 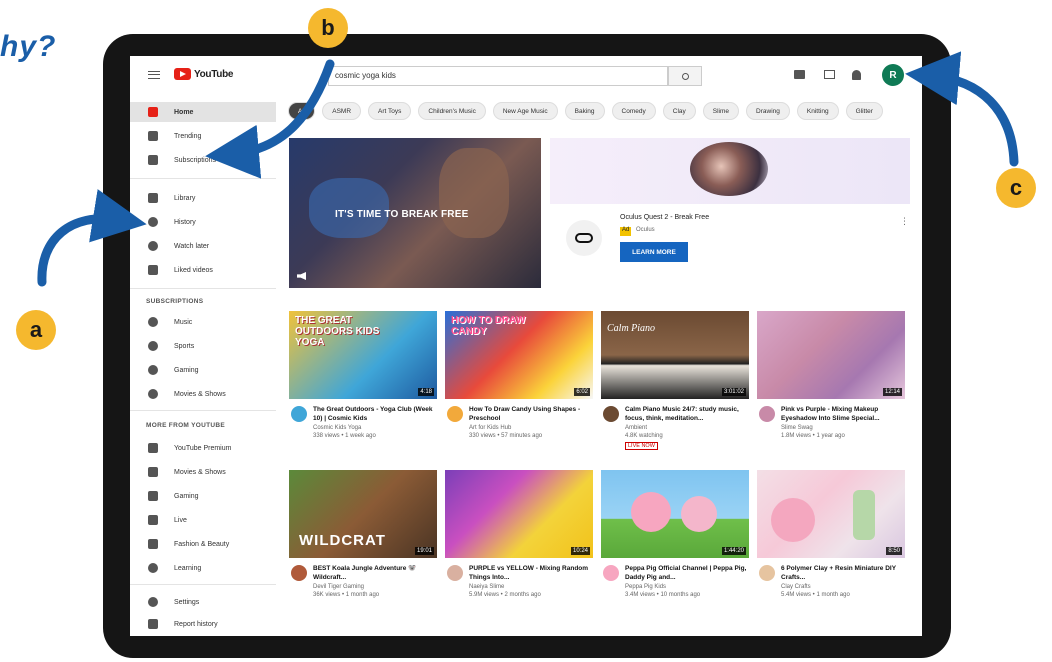 I want to click on mute-icon, so click(x=301, y=276).